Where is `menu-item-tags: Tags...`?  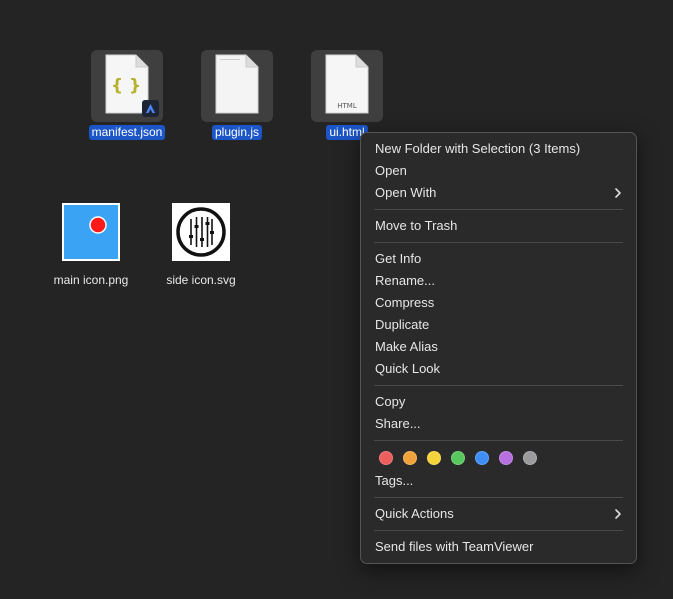 menu-item-tags: Tags... is located at coordinates (498, 481).